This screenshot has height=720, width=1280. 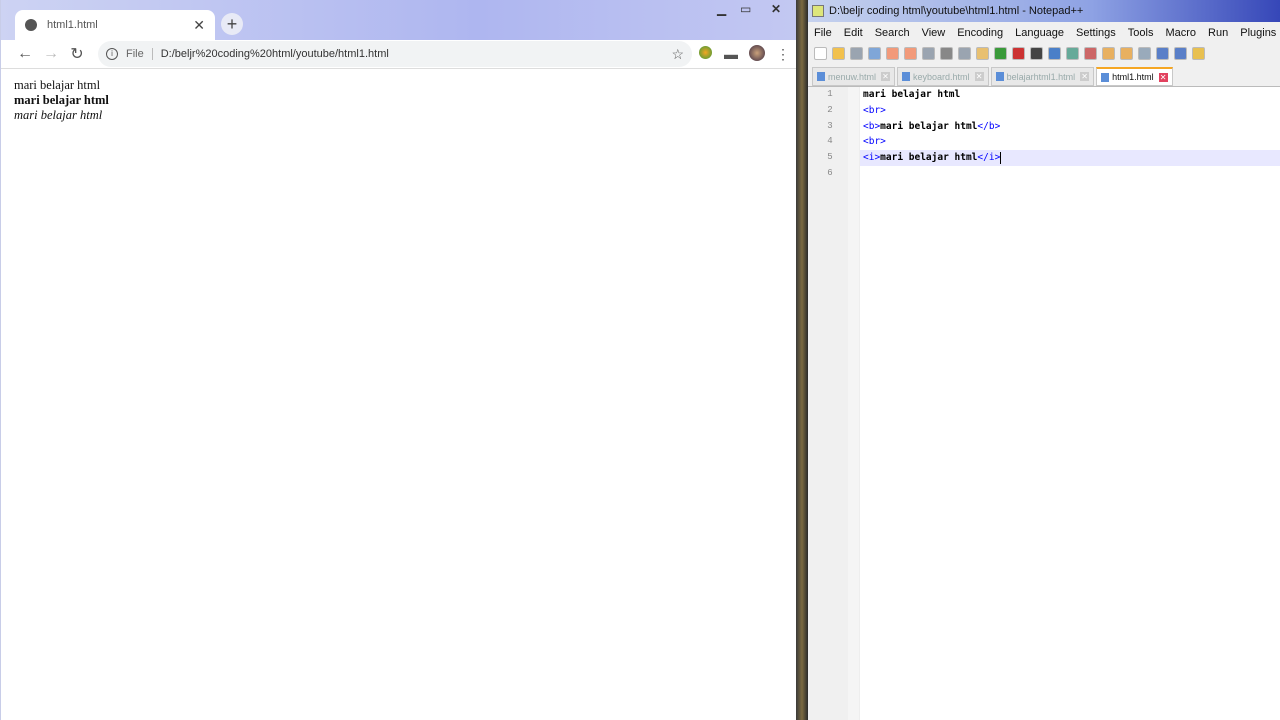 What do you see at coordinates (946, 53) in the screenshot?
I see `cut-icon` at bounding box center [946, 53].